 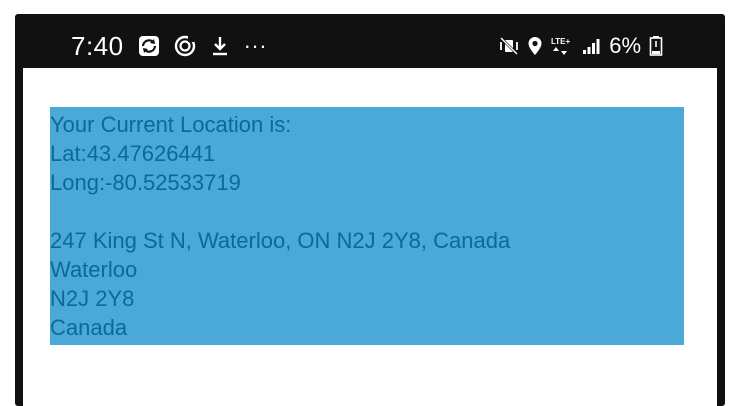 I want to click on svg-text: LTE+, so click(x=561, y=41).